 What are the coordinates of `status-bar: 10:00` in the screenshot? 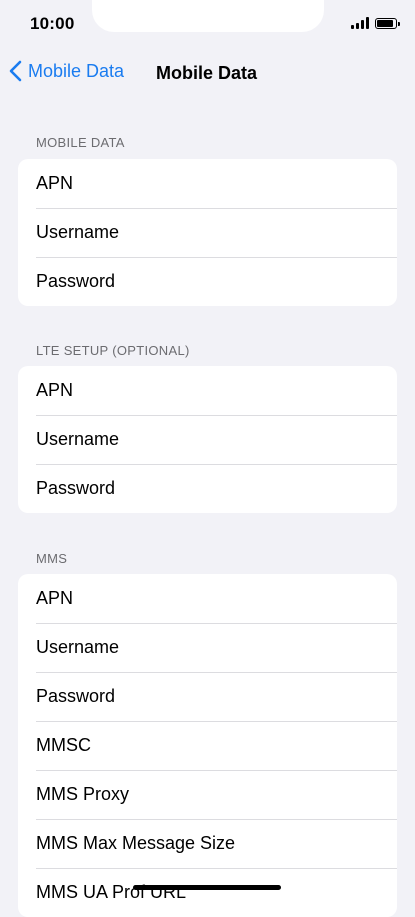 It's located at (207, 25).